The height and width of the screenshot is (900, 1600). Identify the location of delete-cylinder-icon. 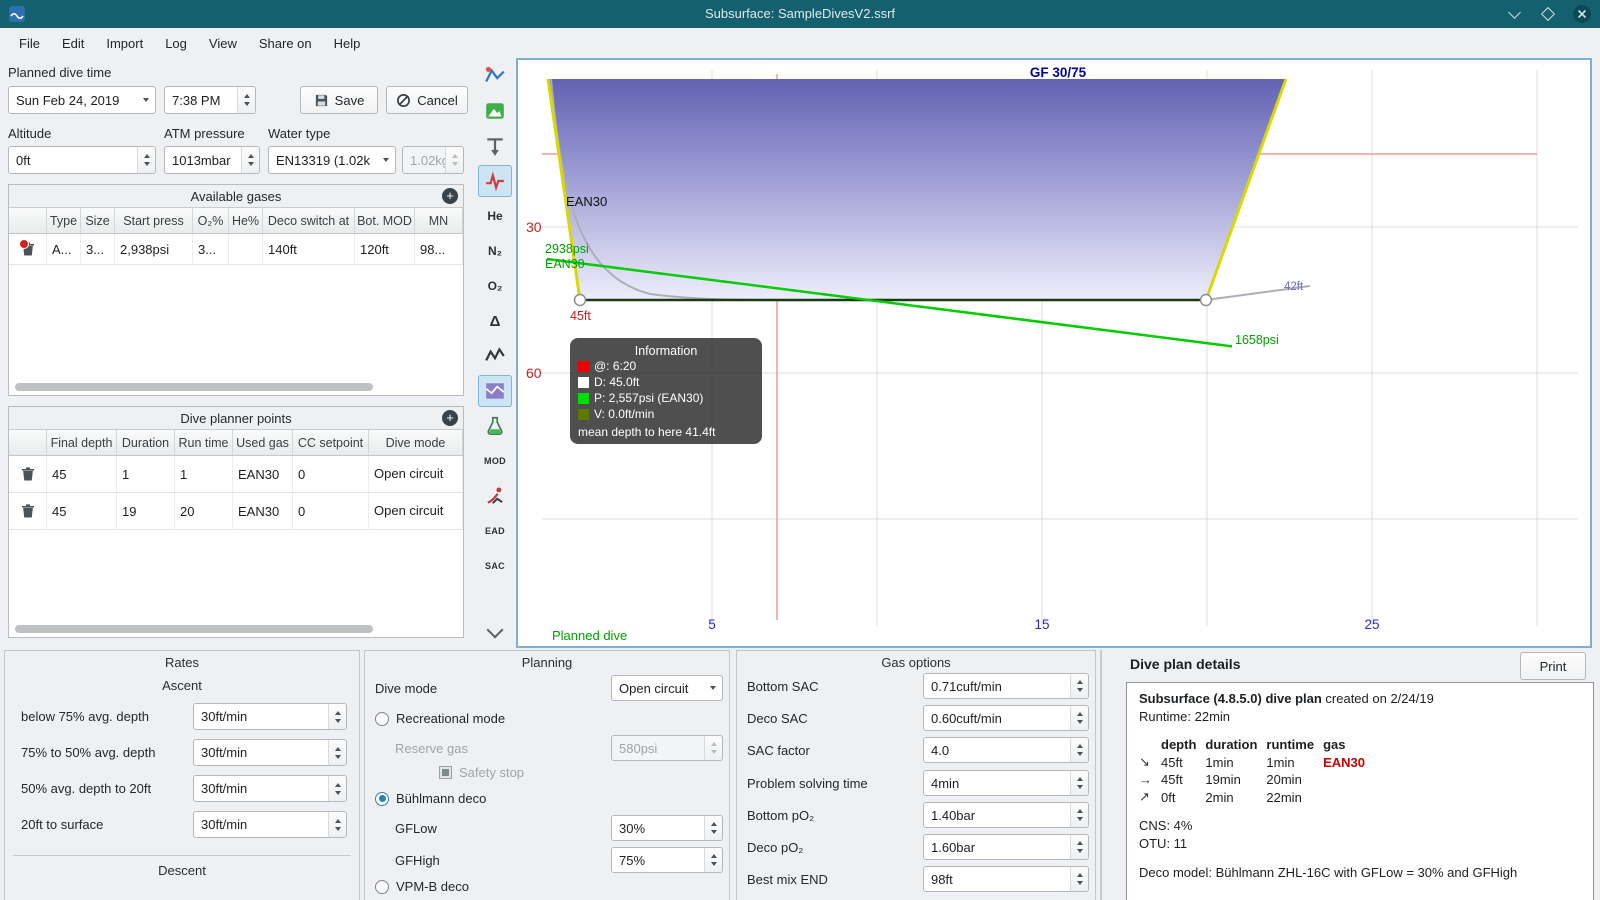
(27, 248).